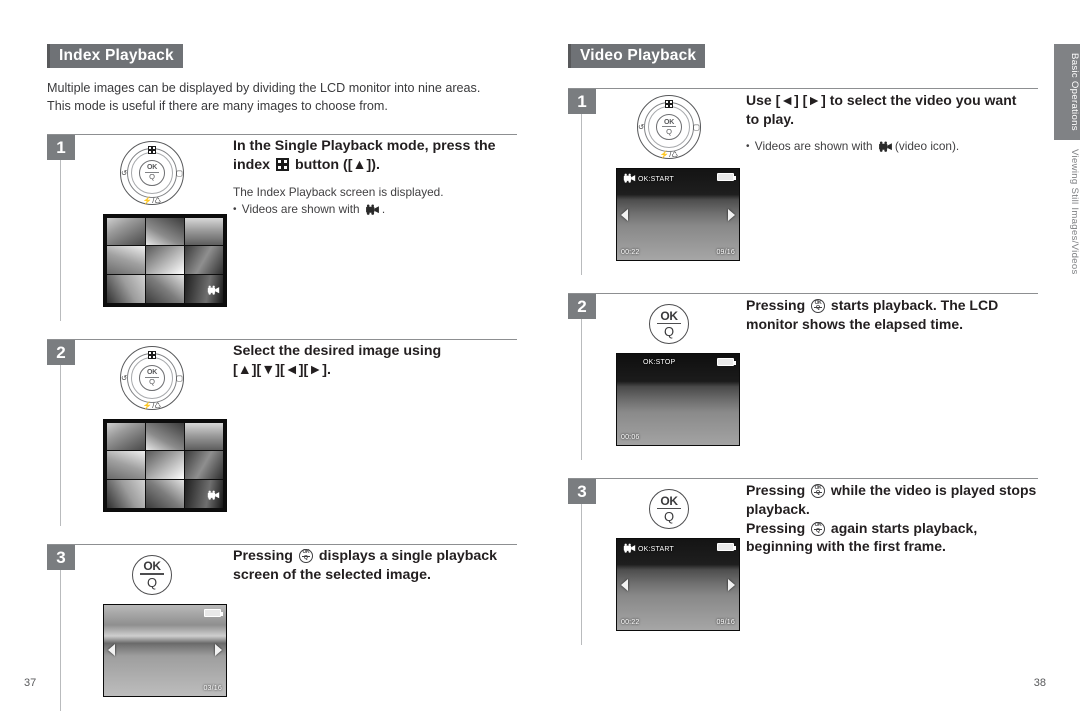 This screenshot has height=717, width=1080. What do you see at coordinates (115, 56) in the screenshot?
I see `section-heading-index-playback: Index Playback` at bounding box center [115, 56].